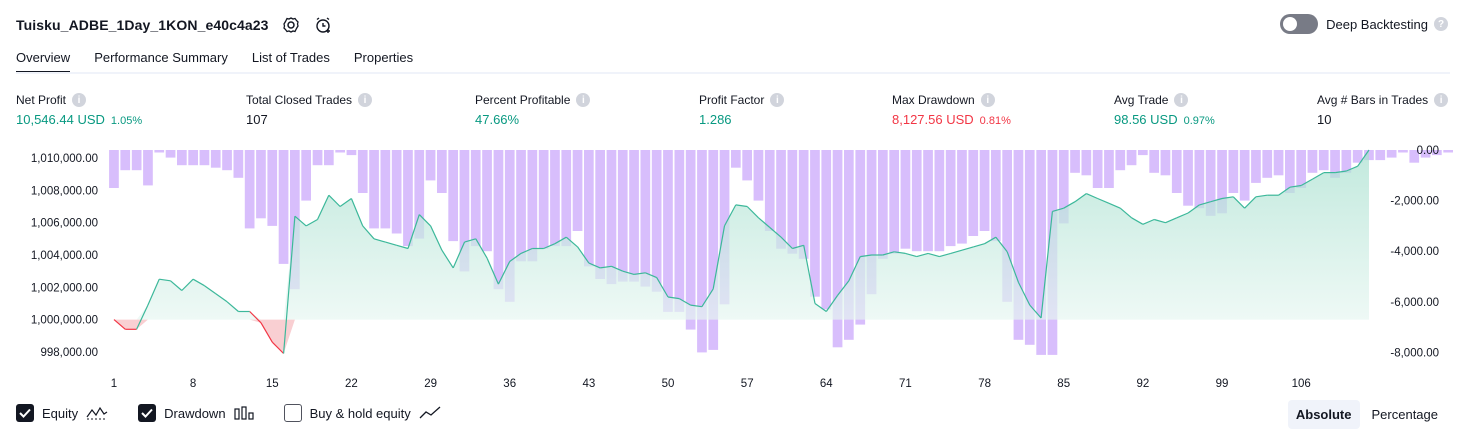 The image size is (1466, 438). I want to click on legend-buy-hold: Buy & hold equity, so click(362, 413).